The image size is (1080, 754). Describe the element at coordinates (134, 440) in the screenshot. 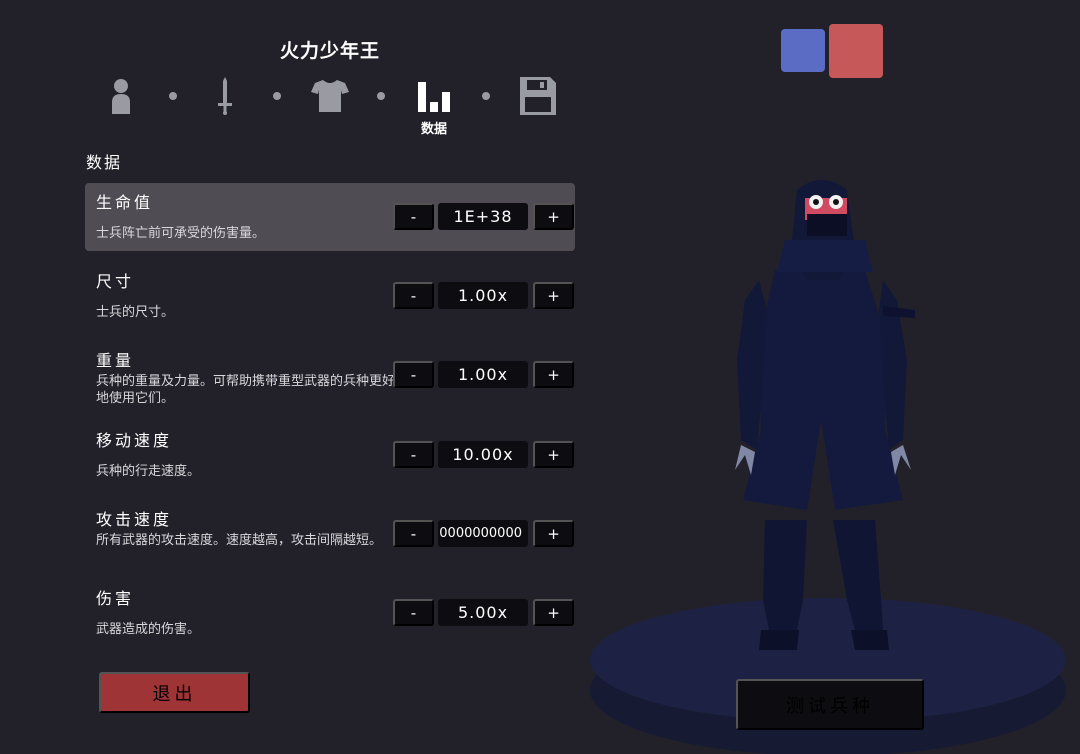

I see `stat-name: 移动速度` at that location.